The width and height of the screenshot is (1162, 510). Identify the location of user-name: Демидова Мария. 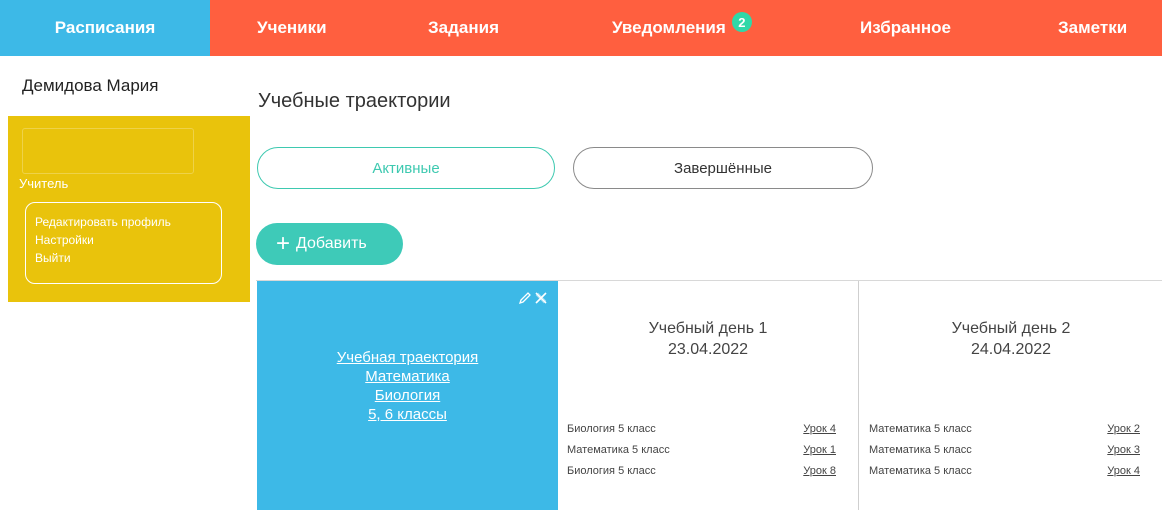
(90, 85).